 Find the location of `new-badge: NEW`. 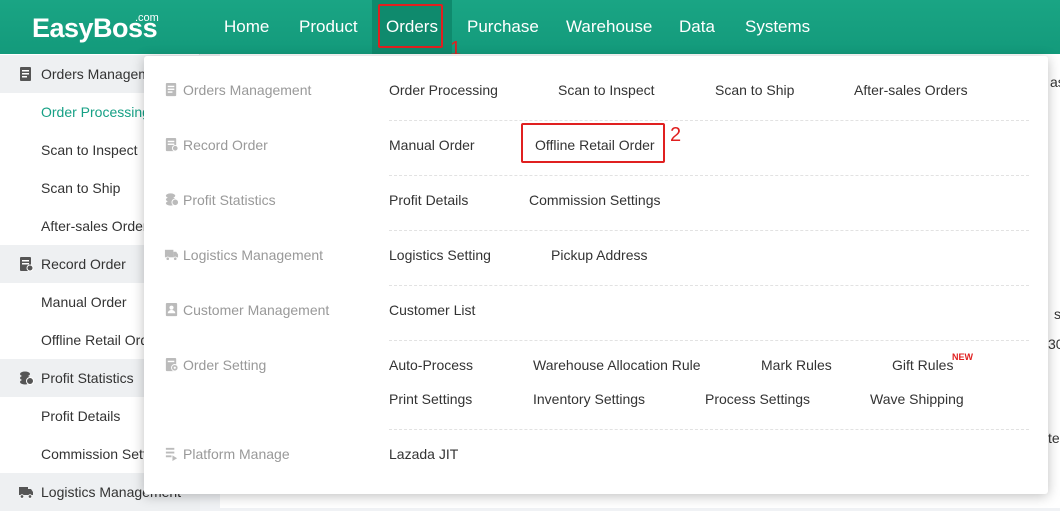

new-badge: NEW is located at coordinates (962, 357).